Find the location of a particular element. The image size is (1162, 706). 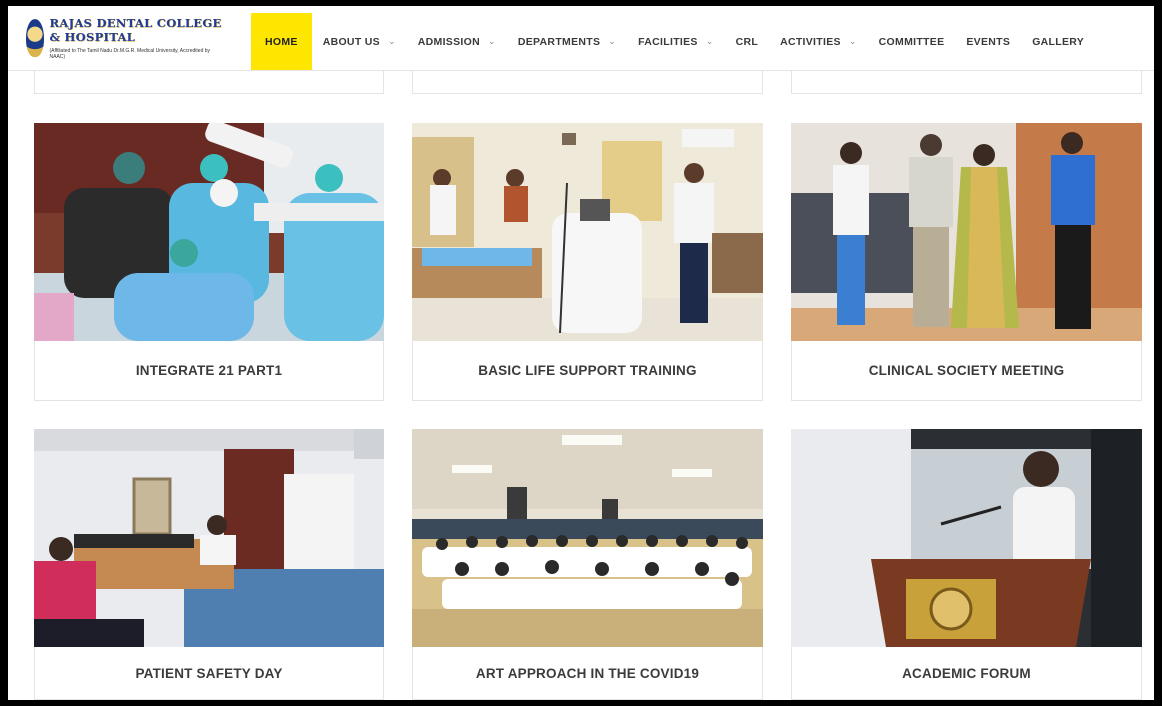

nav-events: EVENTS is located at coordinates (988, 41).